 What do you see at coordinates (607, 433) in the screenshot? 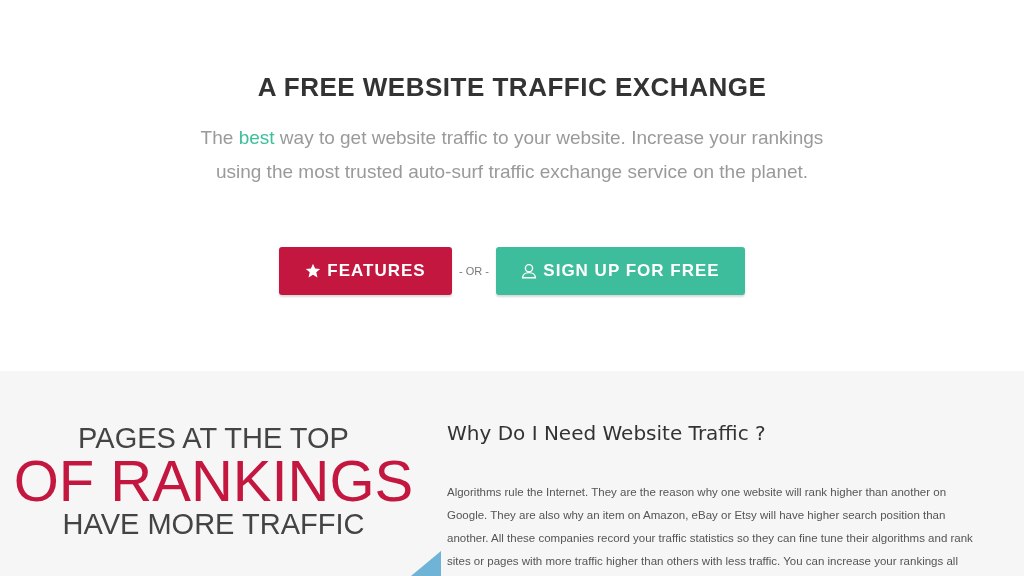
I see `section-heading: Why Do I Need Website Traffic ?` at bounding box center [607, 433].